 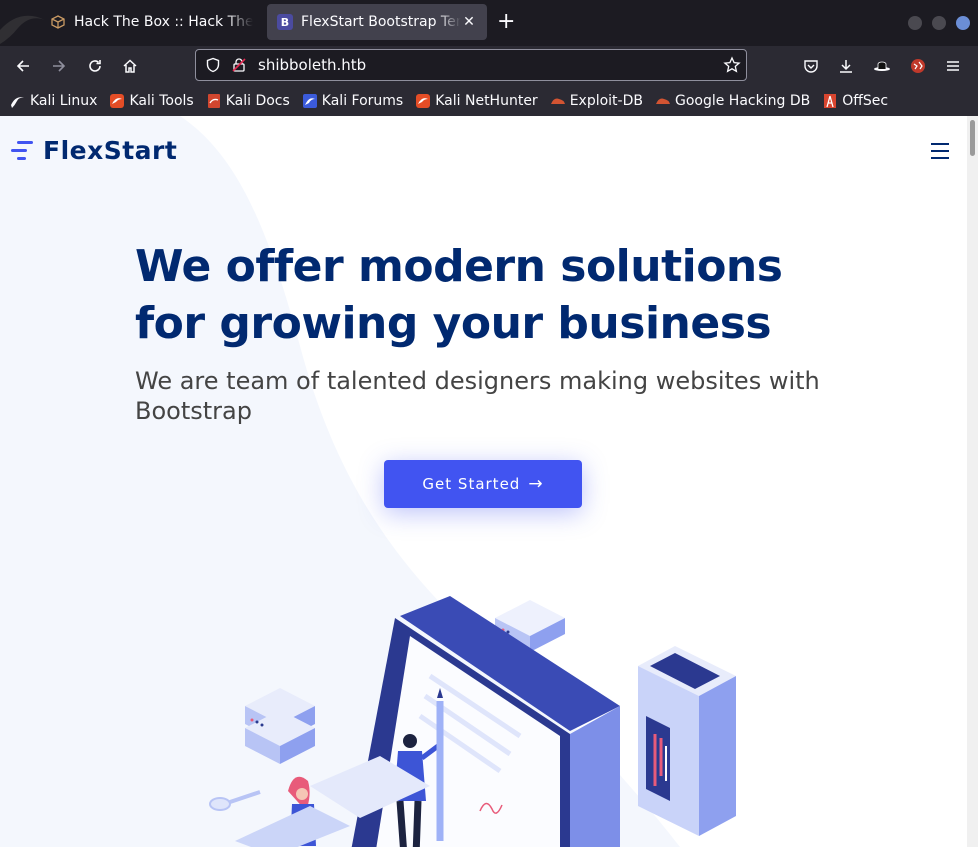 I want to click on bookmark-label: Exploit-DB, so click(x=606, y=101).